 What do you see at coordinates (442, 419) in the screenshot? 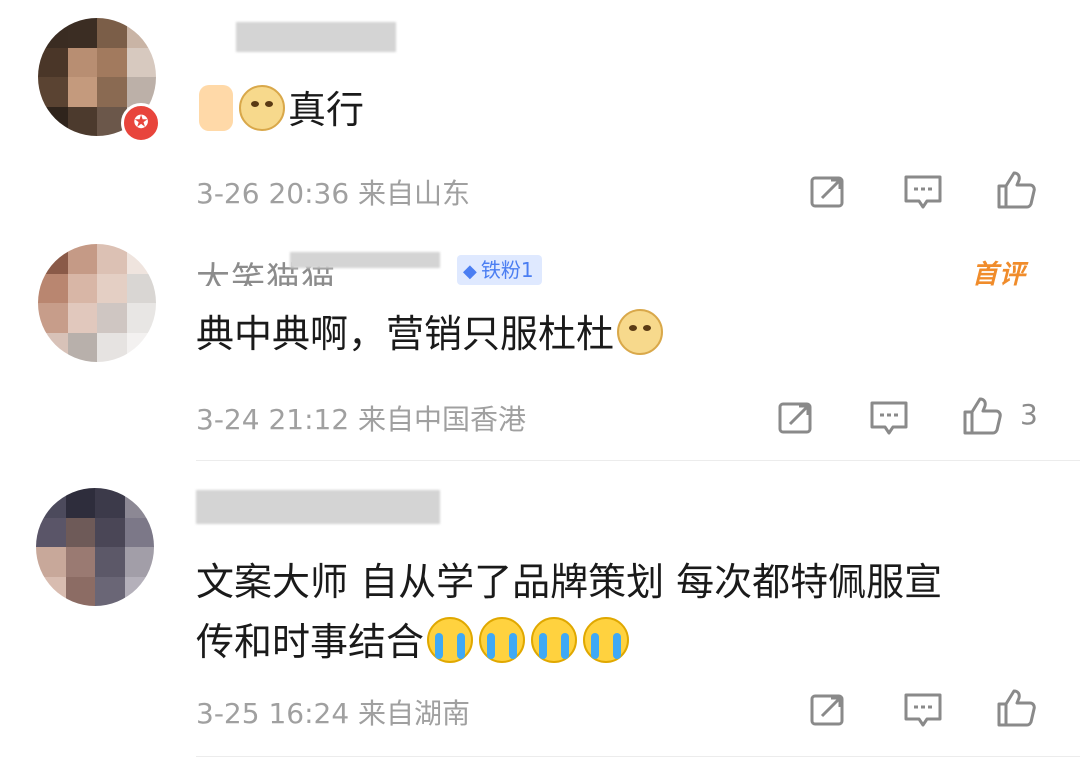
I see `comment-location: 来自中国香港` at bounding box center [442, 419].